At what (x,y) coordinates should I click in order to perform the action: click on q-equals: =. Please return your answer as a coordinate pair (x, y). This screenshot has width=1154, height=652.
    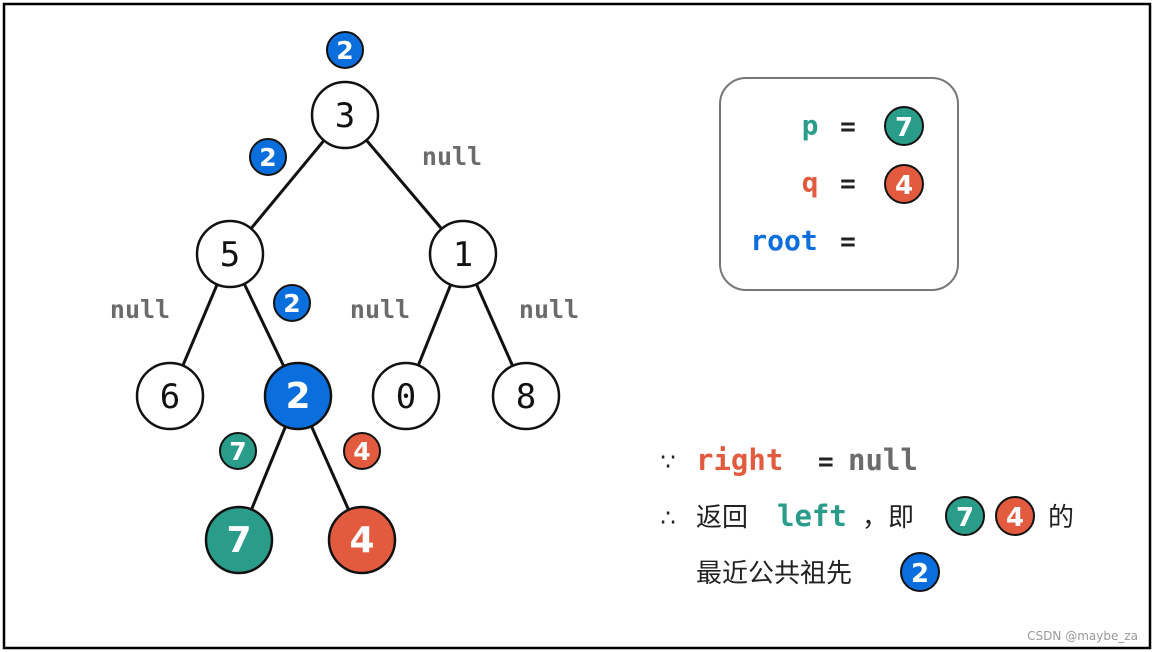
    Looking at the image, I should click on (848, 184).